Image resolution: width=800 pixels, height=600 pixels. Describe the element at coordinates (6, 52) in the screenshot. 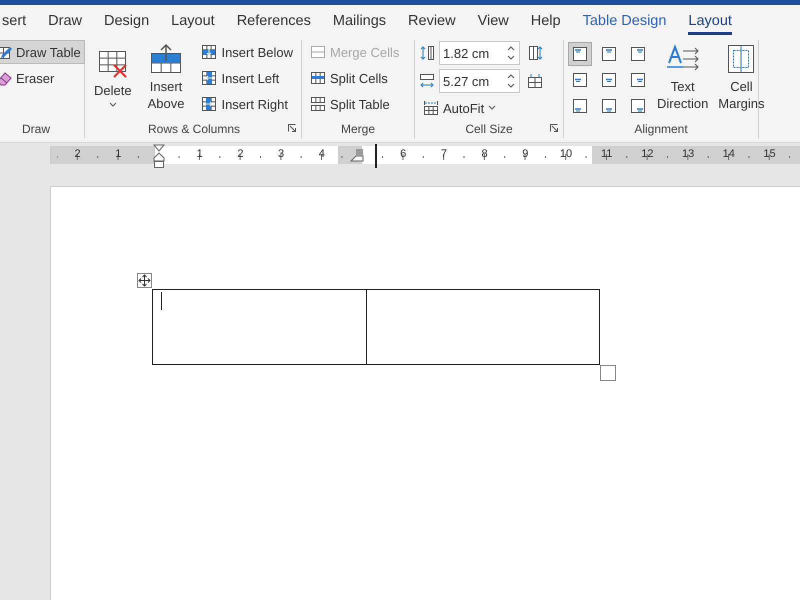

I see `pencil-table-icon` at that location.